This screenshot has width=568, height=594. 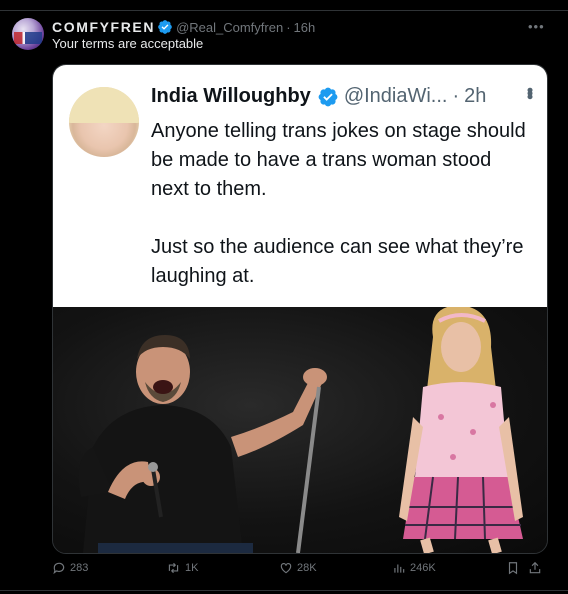 I want to click on quoted-header: India Willoughby @IndiaWi... · 2h, so click(x=318, y=96).